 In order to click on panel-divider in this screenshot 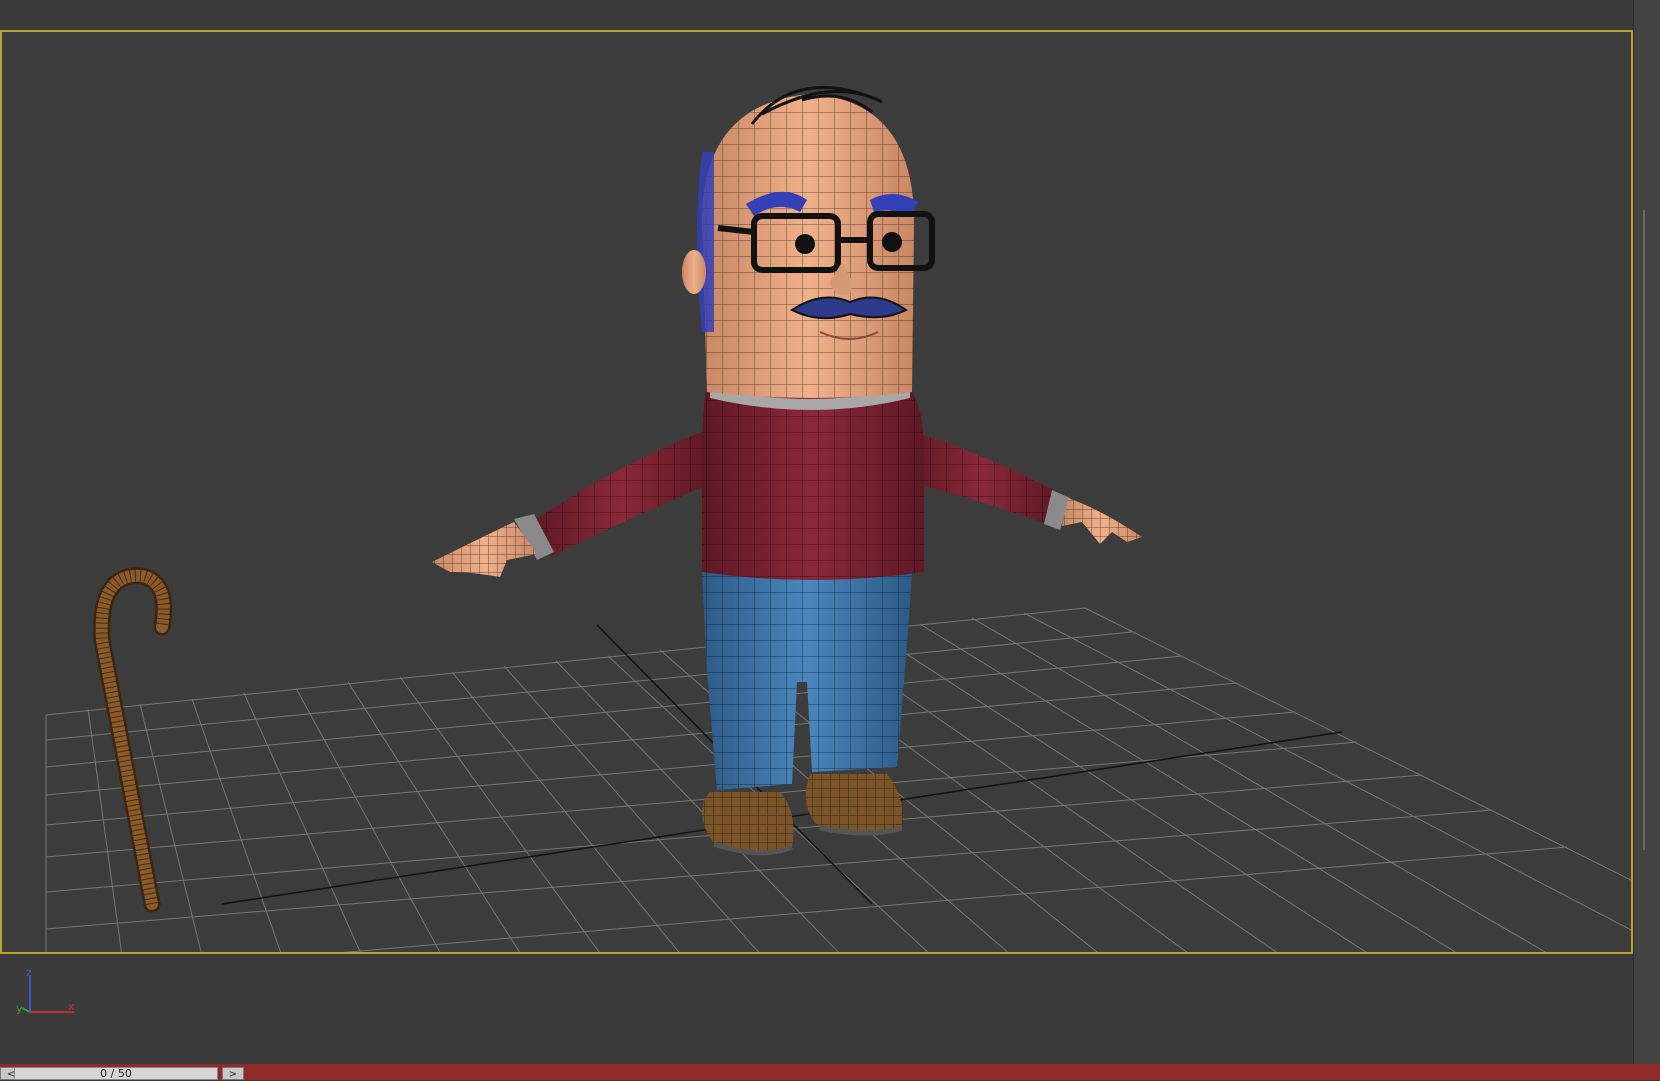, I will do `click(1644, 530)`.